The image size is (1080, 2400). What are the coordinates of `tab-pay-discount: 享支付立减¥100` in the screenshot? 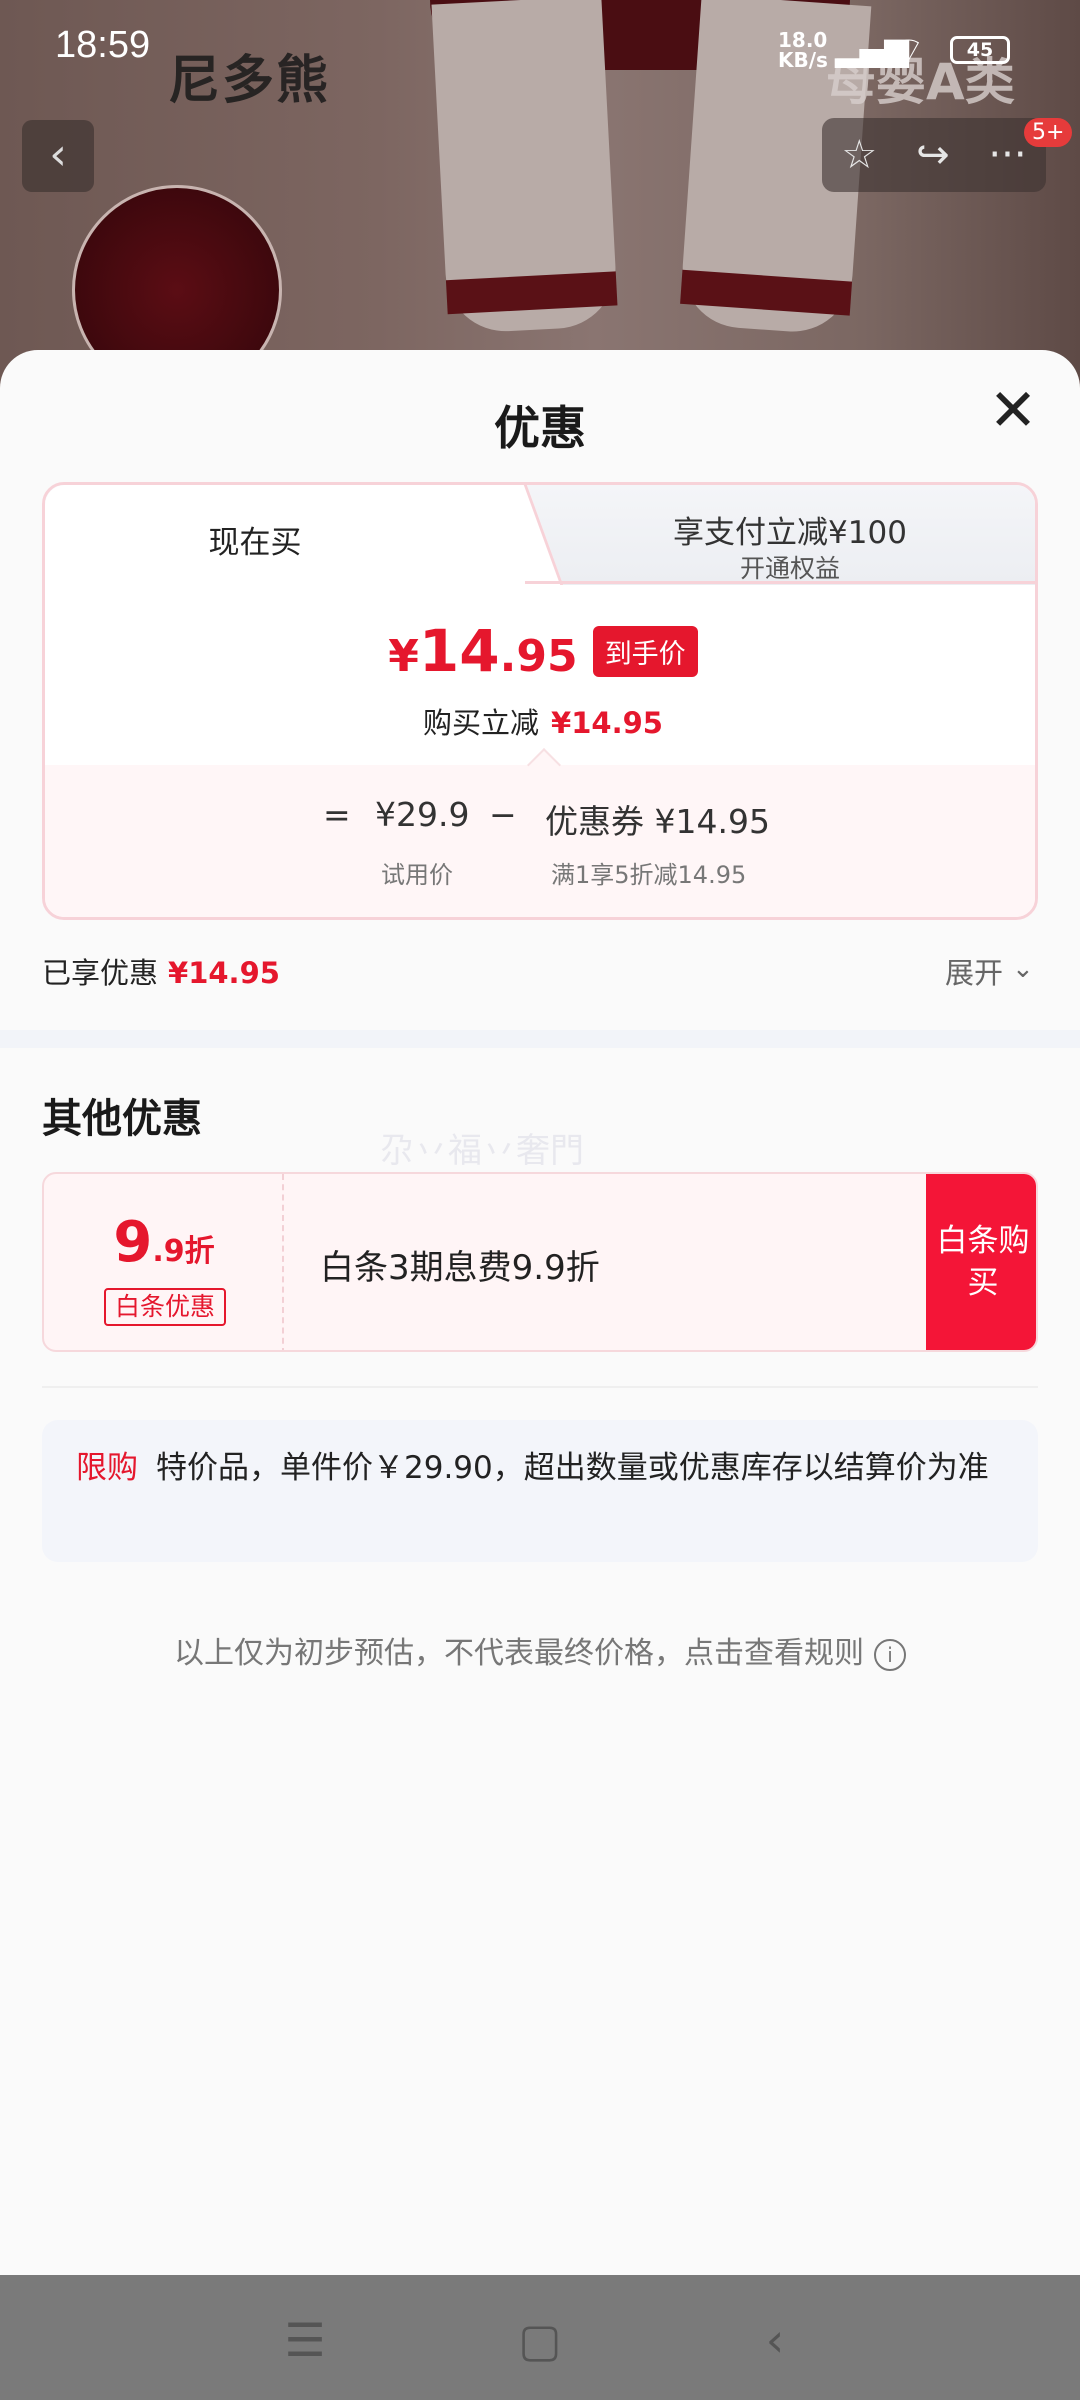 It's located at (790, 529).